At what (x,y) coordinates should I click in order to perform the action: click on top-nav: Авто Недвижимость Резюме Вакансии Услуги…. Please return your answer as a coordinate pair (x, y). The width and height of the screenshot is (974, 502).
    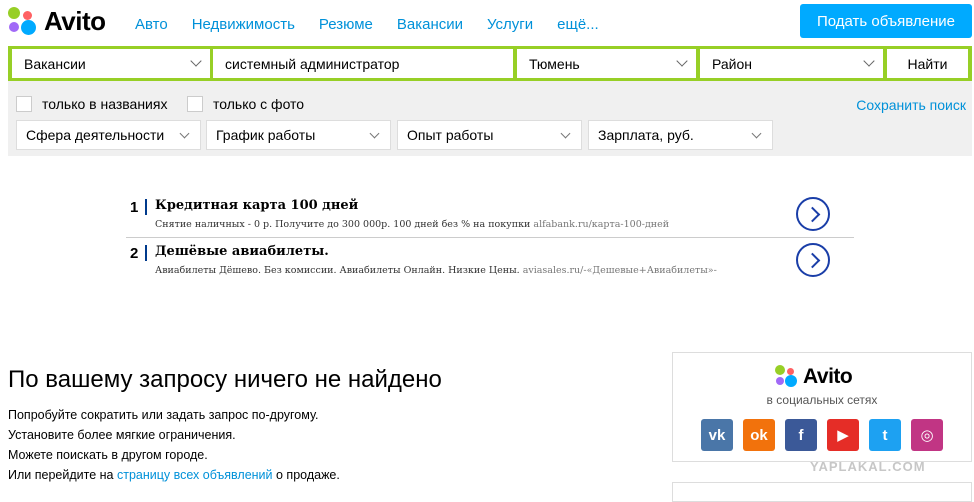
    Looking at the image, I should click on (367, 24).